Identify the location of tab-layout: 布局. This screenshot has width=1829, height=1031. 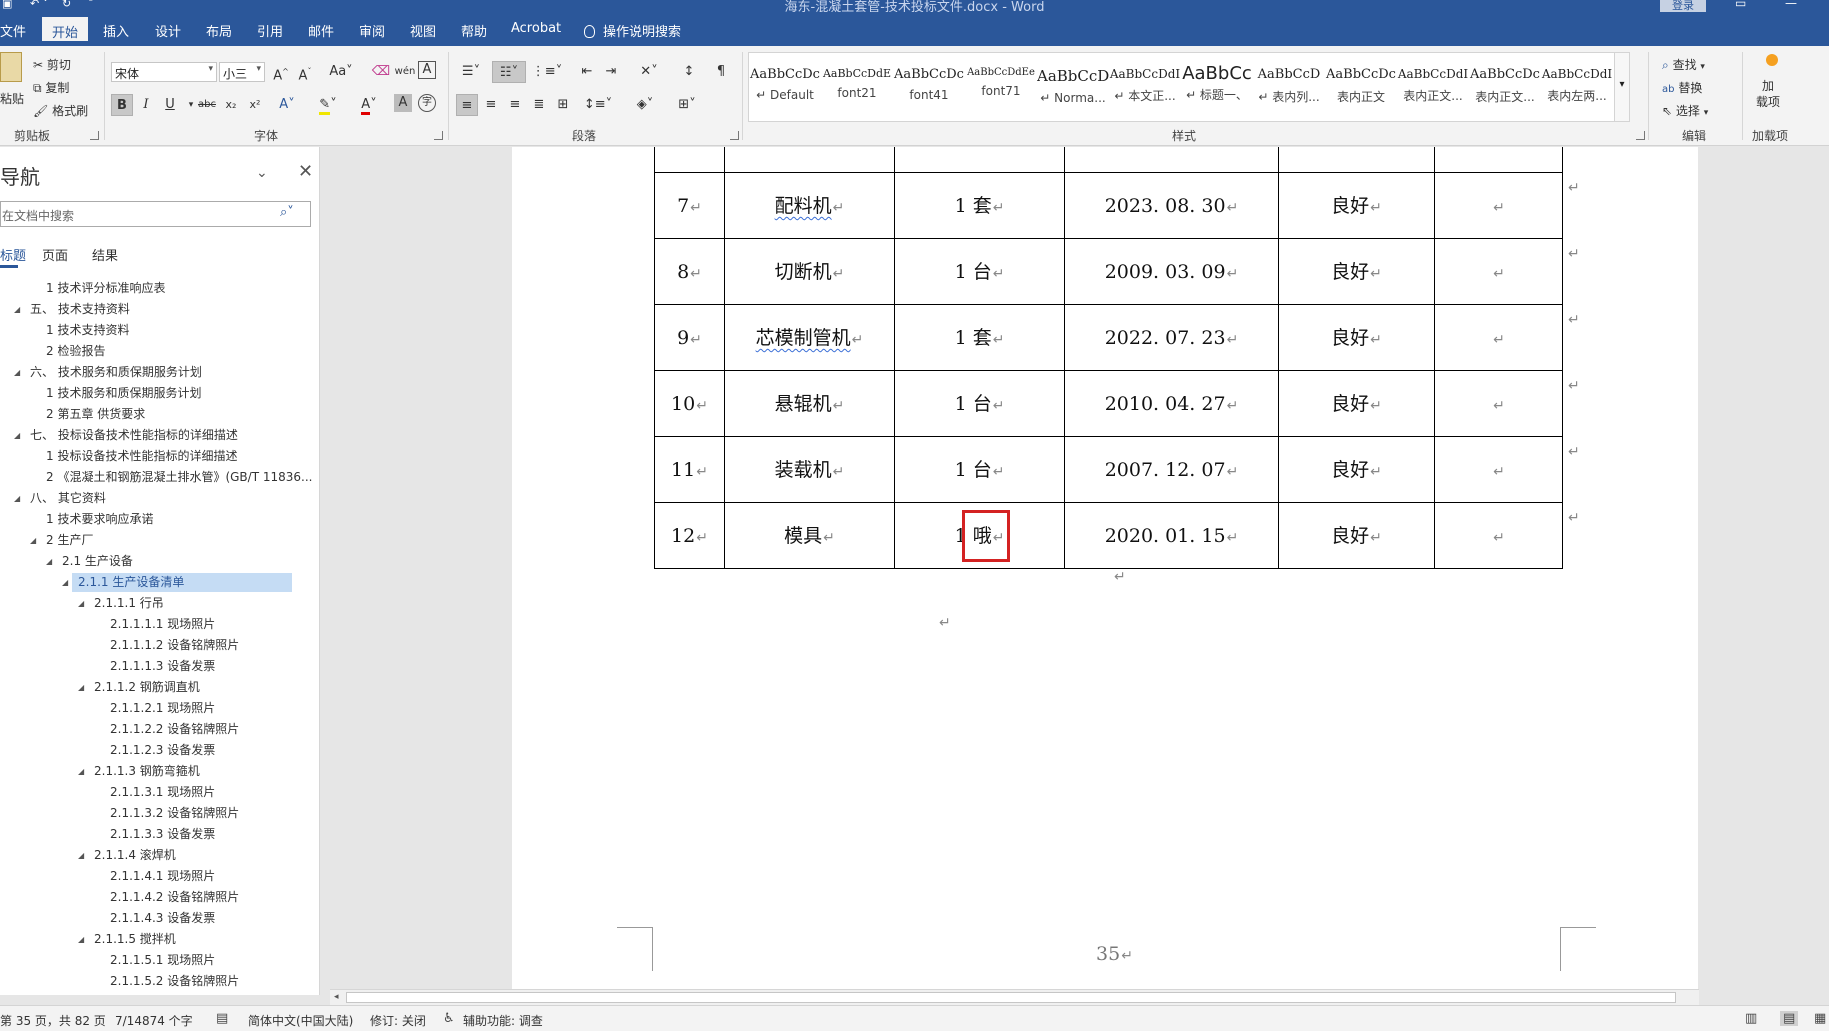
(219, 30).